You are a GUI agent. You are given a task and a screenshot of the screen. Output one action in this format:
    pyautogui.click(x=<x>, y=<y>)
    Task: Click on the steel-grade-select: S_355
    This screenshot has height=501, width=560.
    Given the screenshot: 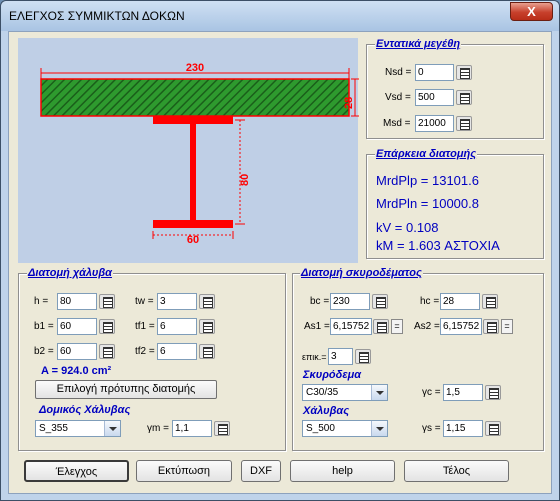 What is the action you would take?
    pyautogui.click(x=78, y=428)
    